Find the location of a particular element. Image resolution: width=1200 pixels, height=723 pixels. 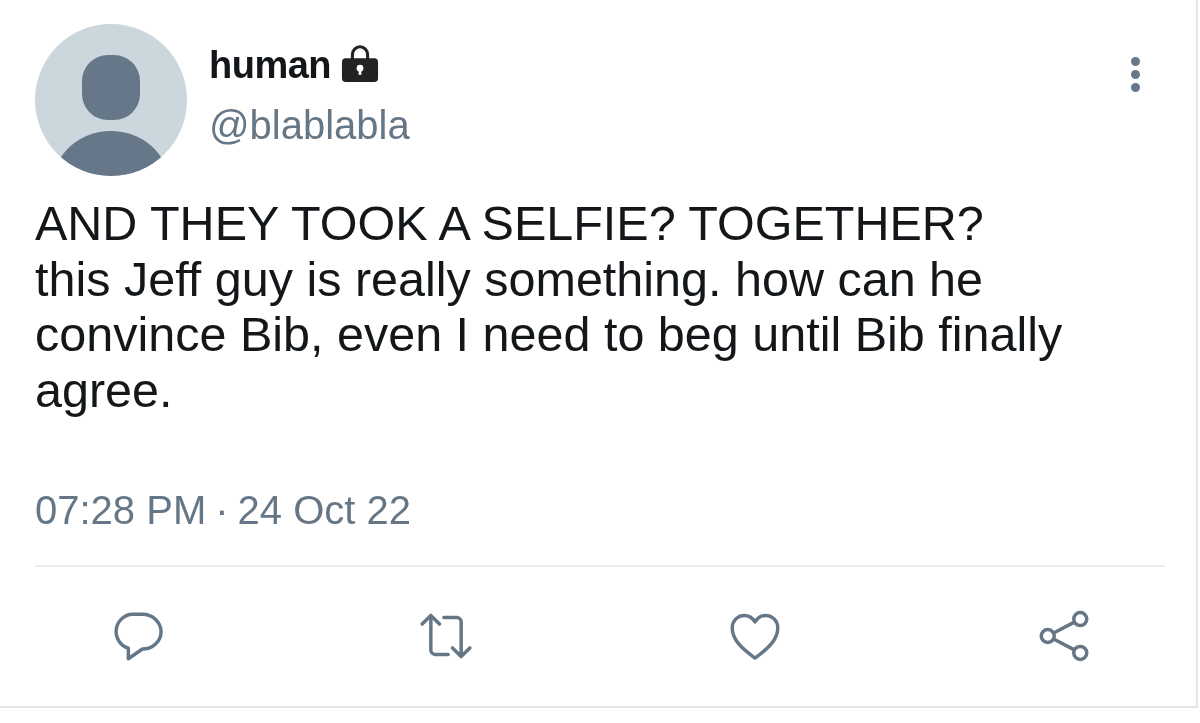

tweet-time: 07:28 PM is located at coordinates (121, 510).